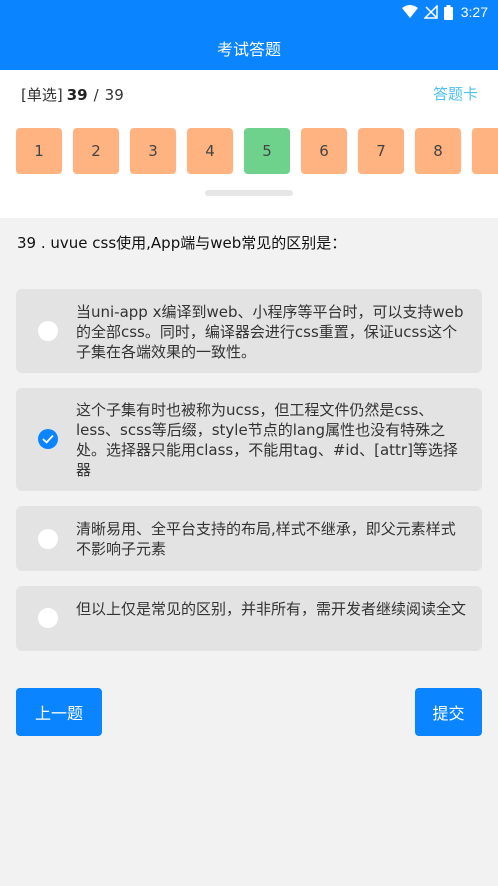 Image resolution: width=498 pixels, height=886 pixels. Describe the element at coordinates (210, 151) in the screenshot. I see `question-number-button: 4` at that location.